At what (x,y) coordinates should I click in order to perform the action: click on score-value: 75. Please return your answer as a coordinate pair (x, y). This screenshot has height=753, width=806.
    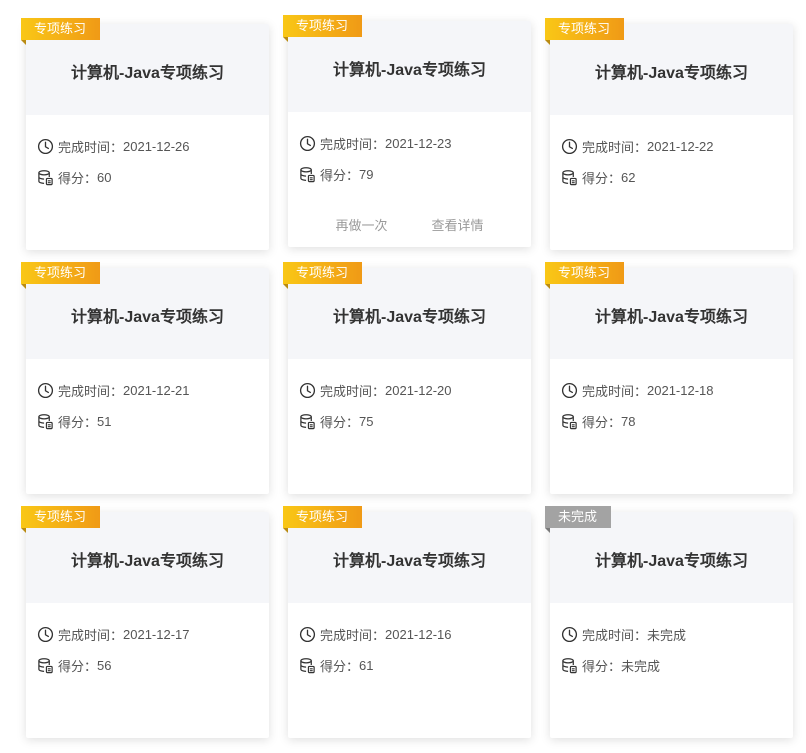
    Looking at the image, I should click on (366, 421).